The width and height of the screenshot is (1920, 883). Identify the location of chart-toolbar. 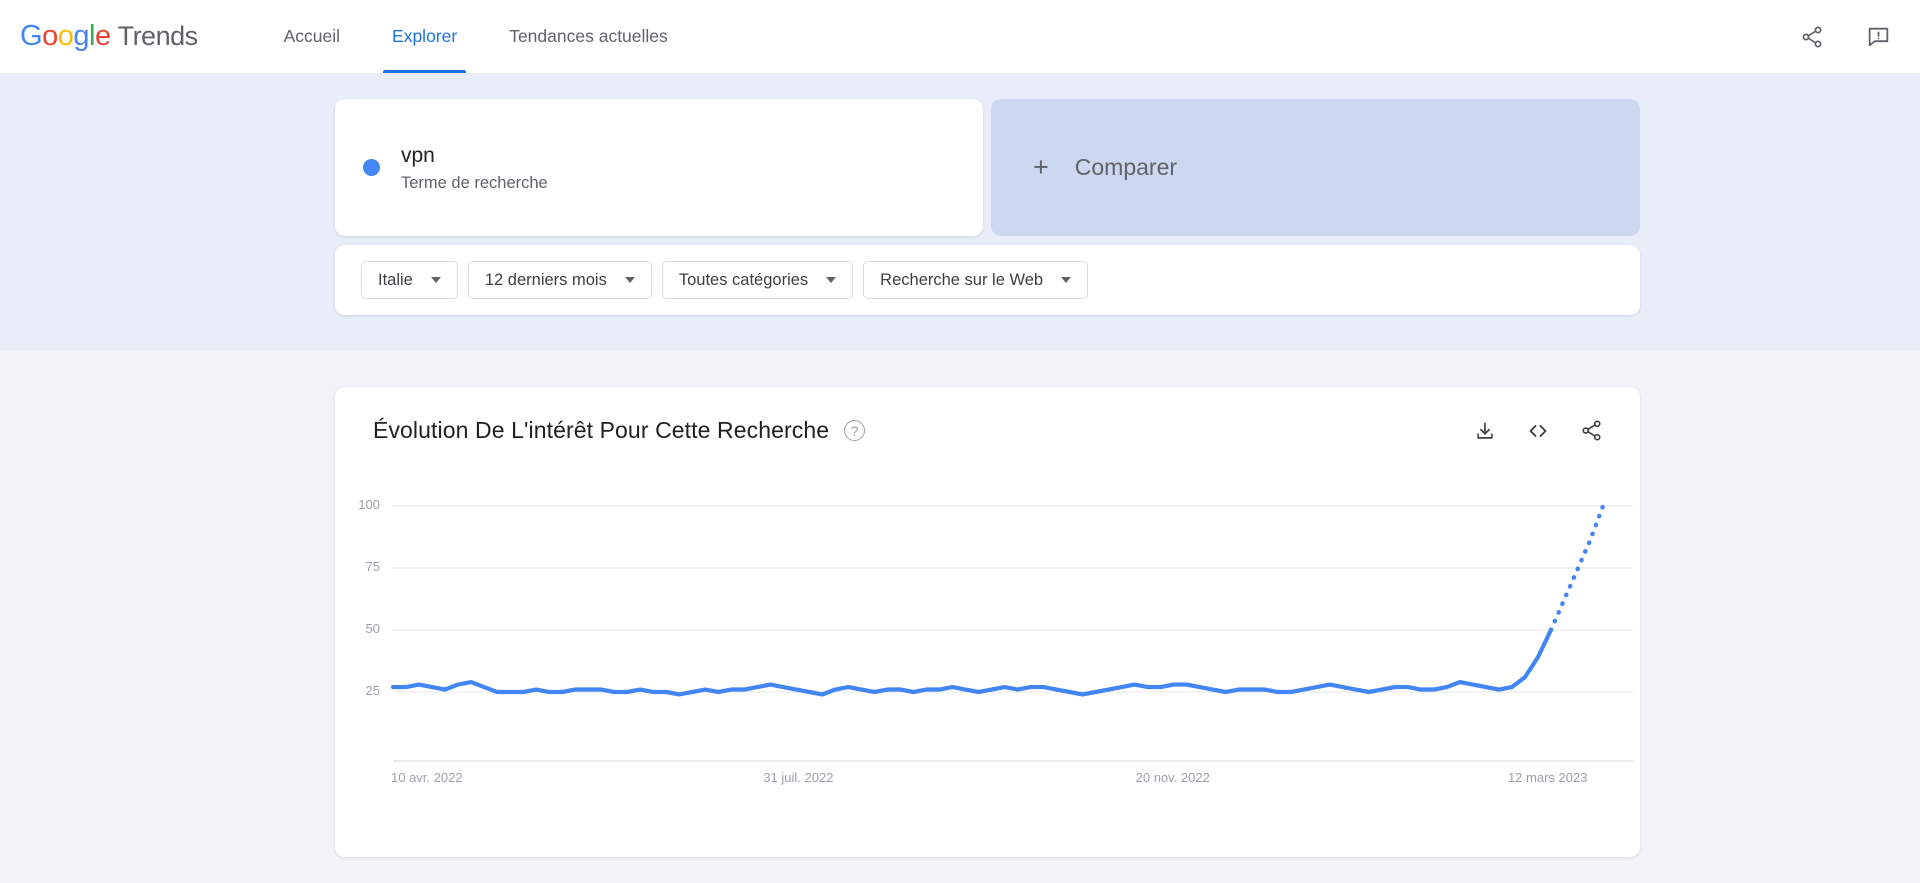
(1538, 431).